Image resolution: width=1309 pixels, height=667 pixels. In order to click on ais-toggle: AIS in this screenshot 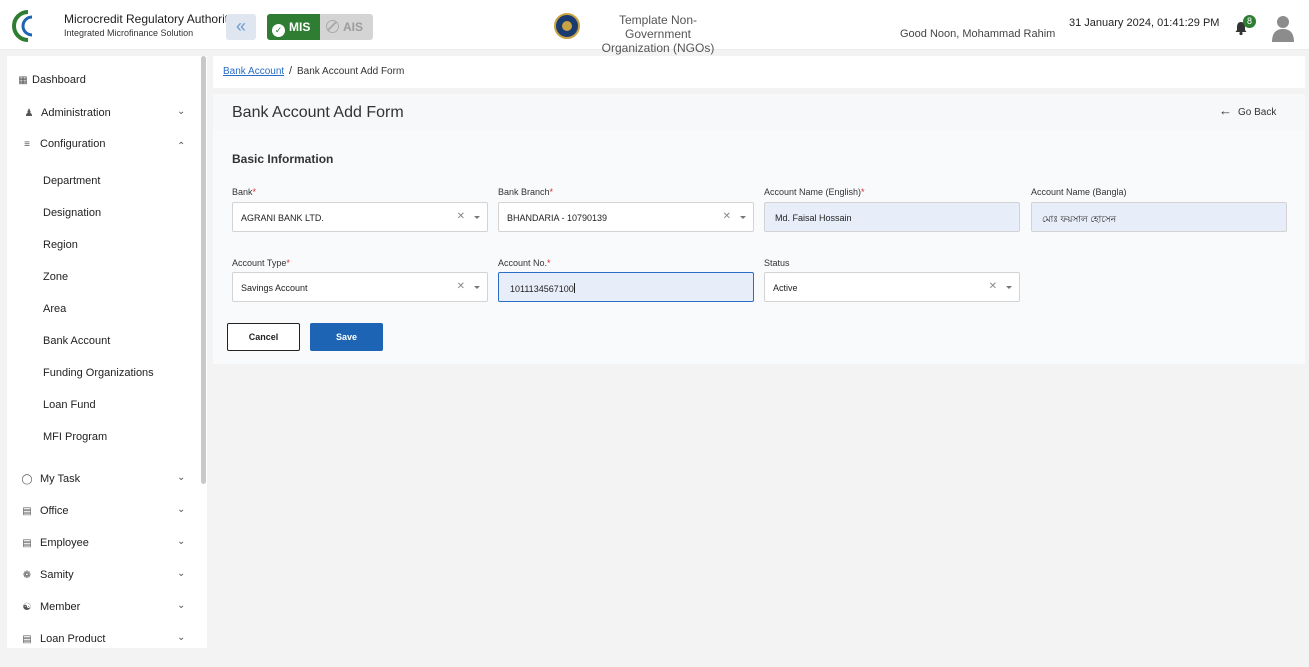, I will do `click(346, 27)`.